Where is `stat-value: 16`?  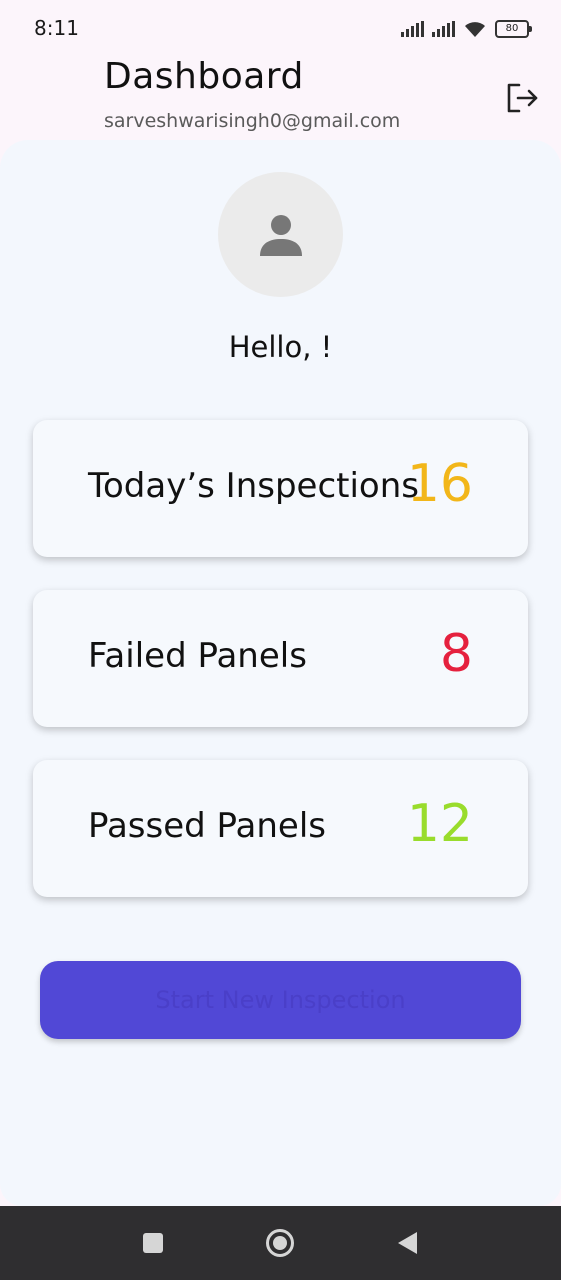 stat-value: 16 is located at coordinates (439, 484).